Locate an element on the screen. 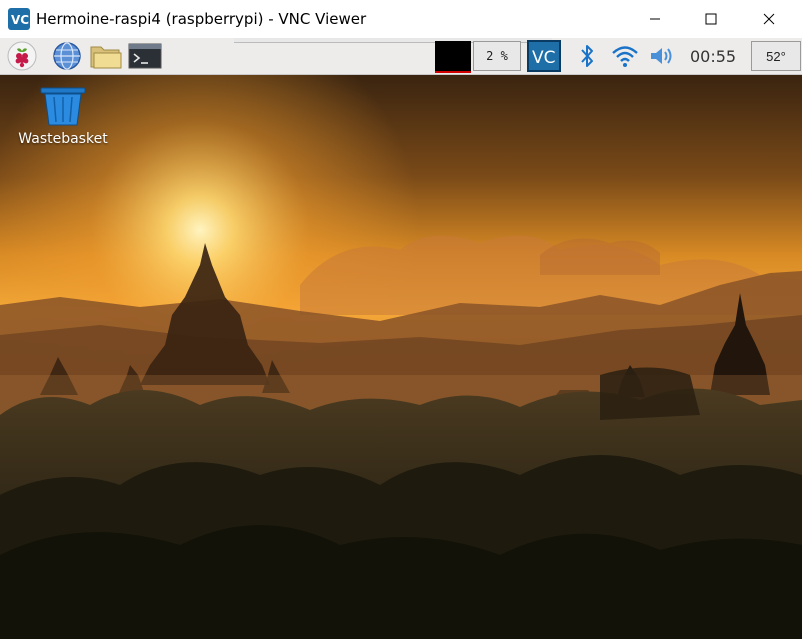 The image size is (802, 639). minimize-icon is located at coordinates (655, 19).